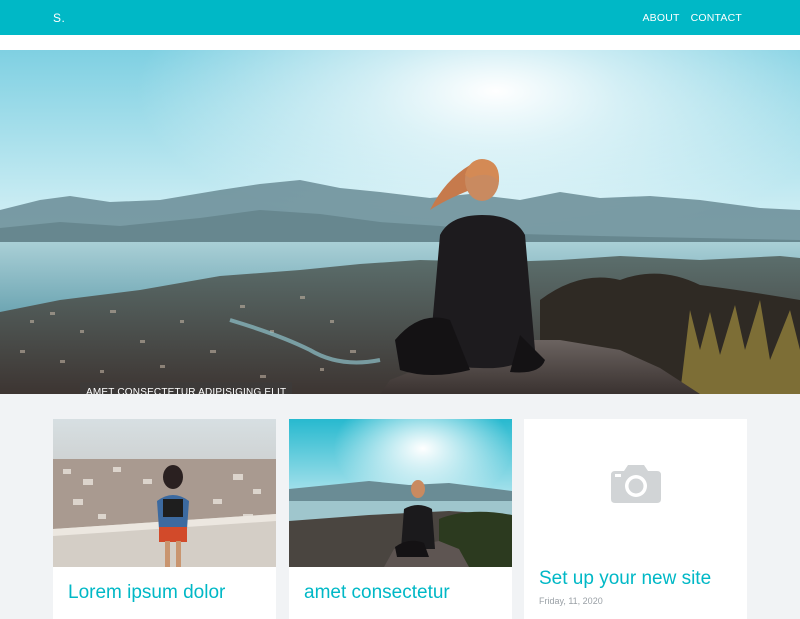  I want to click on post-card-1: Lorem ipsum dolor, so click(164, 519).